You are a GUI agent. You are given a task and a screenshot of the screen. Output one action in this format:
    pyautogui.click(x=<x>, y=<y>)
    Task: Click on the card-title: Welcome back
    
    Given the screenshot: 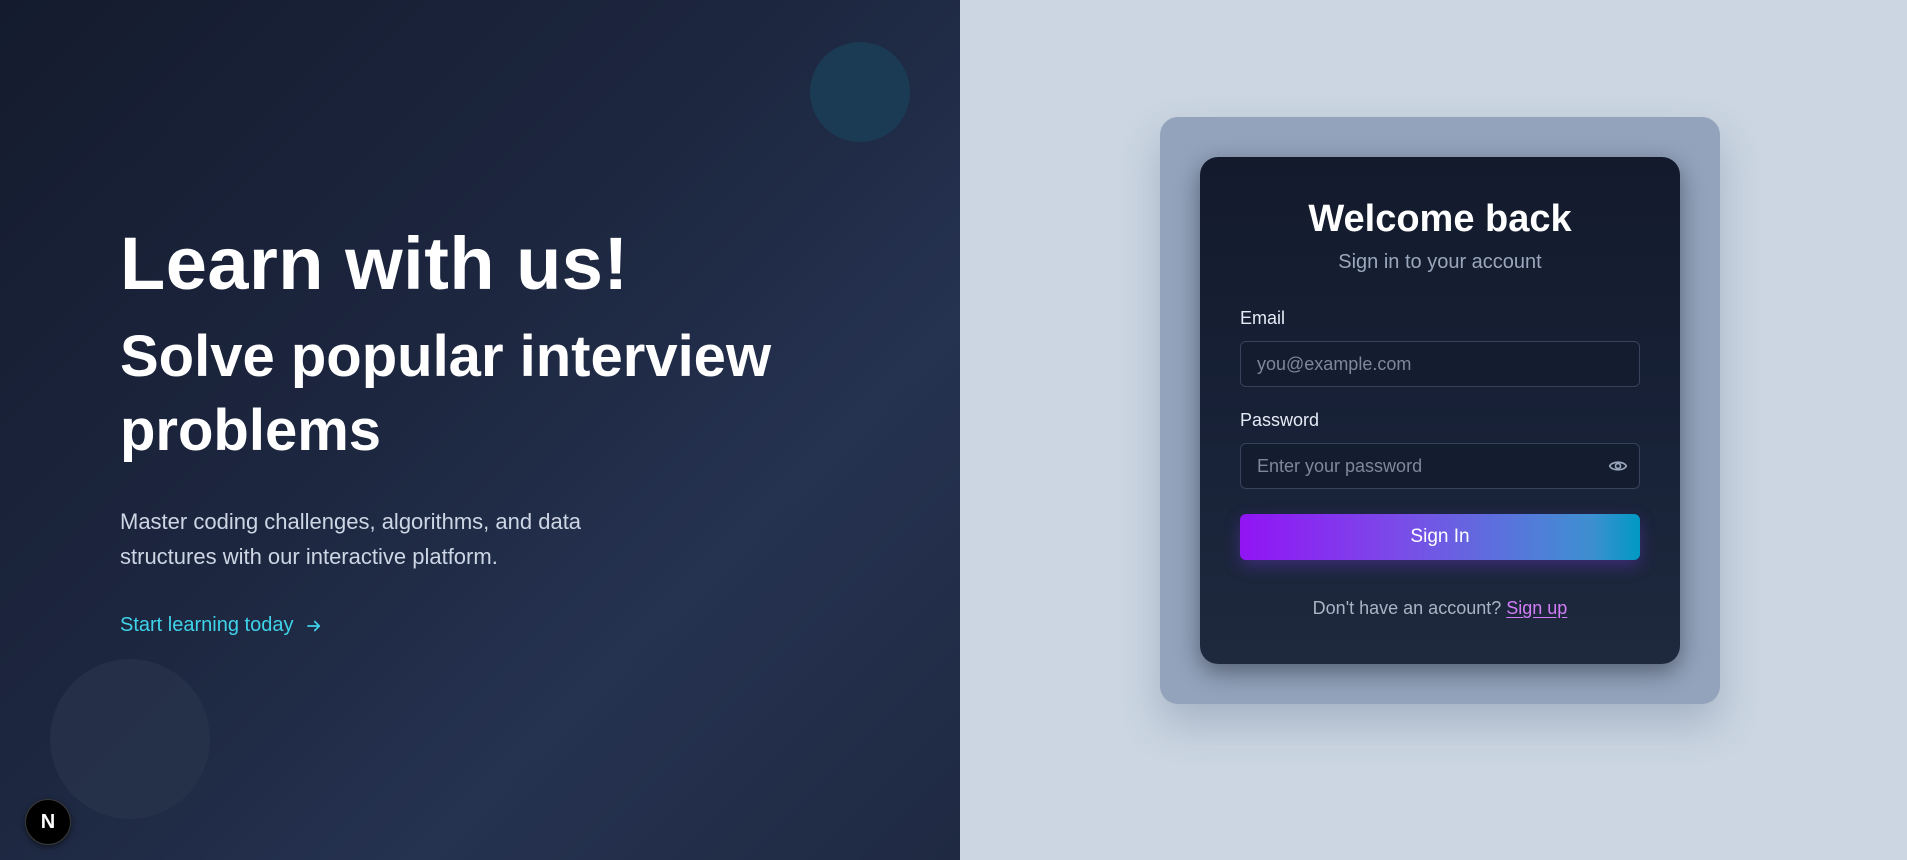 What is the action you would take?
    pyautogui.click(x=1440, y=219)
    